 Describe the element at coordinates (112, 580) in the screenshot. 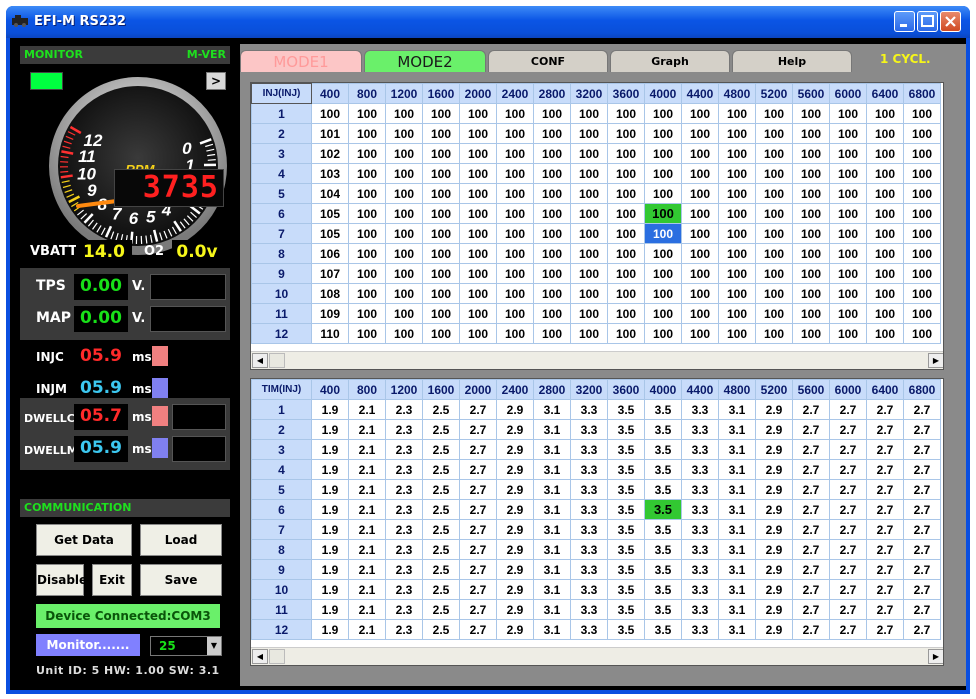

I see `exit-button: Exit` at that location.